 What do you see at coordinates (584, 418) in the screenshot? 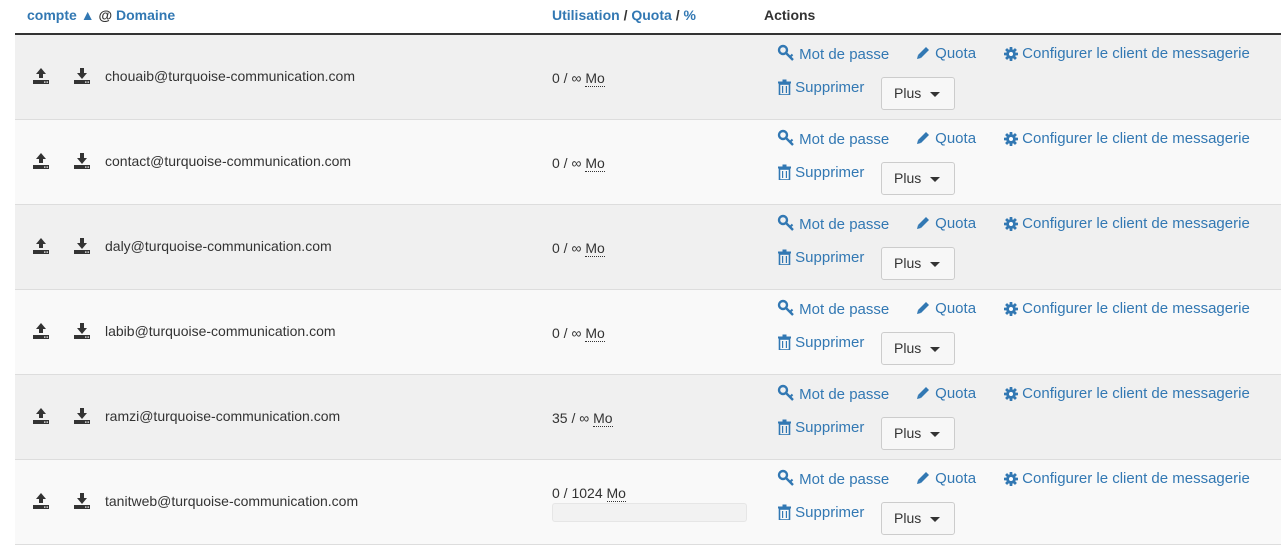
I see `quota-value: ∞` at bounding box center [584, 418].